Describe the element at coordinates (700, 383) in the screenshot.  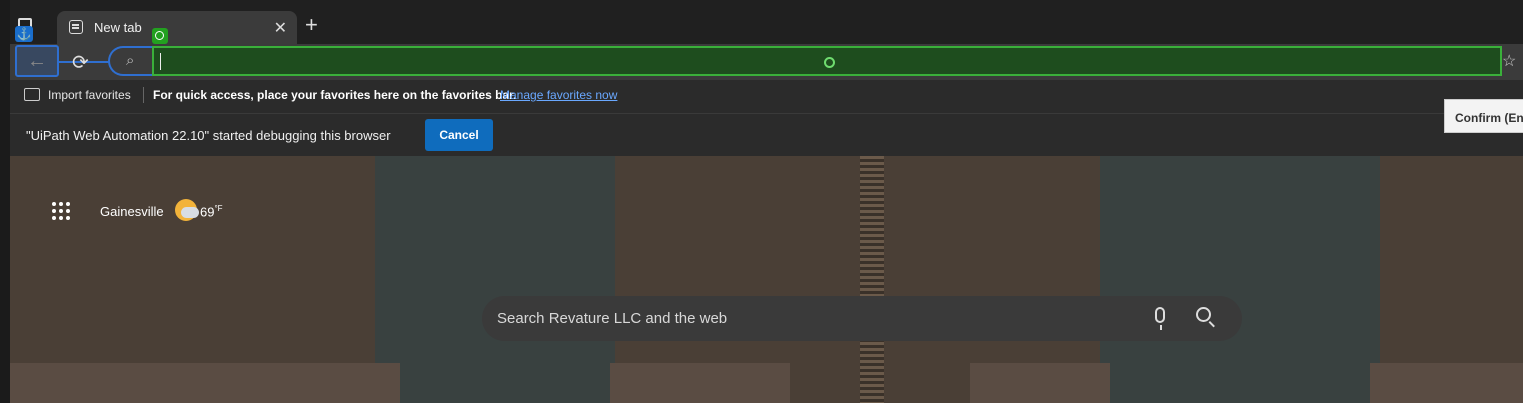
I see `bridge-mid` at that location.